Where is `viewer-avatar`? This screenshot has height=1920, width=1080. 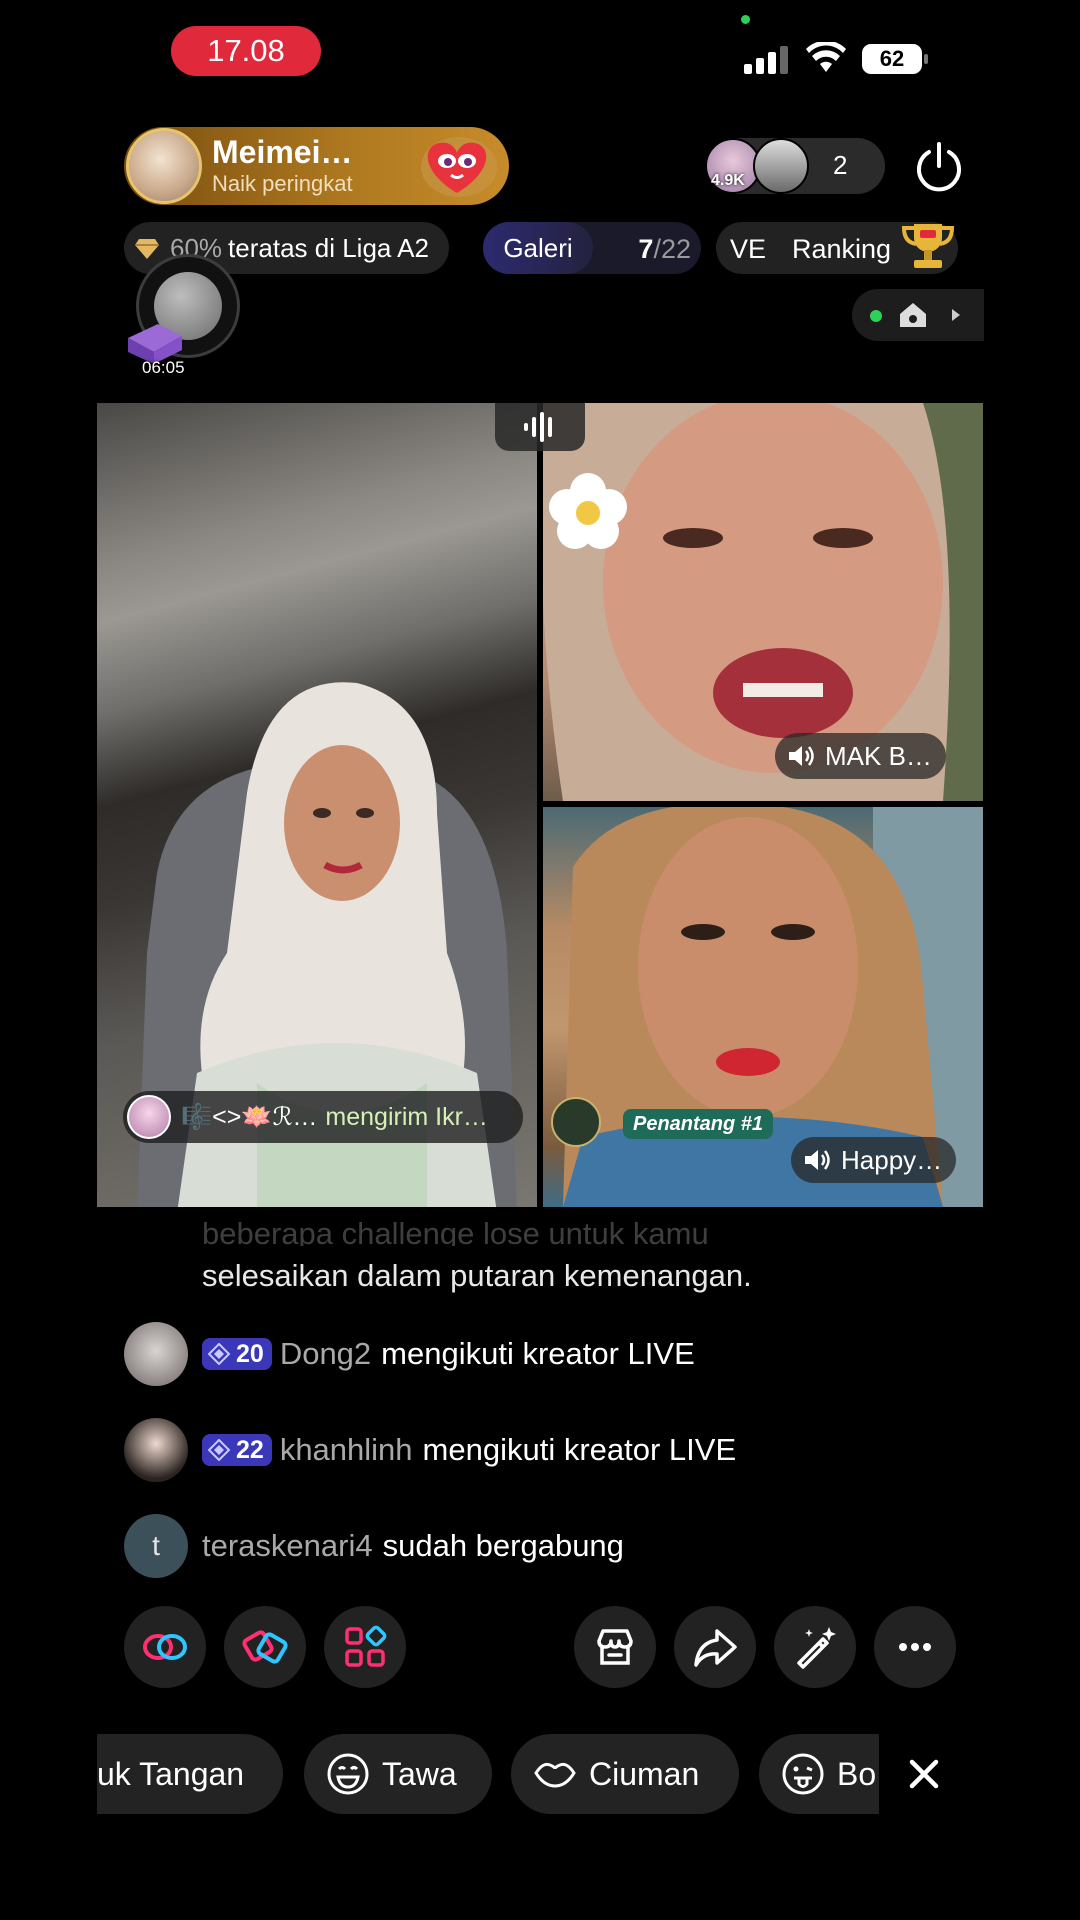
viewer-avatar is located at coordinates (781, 166).